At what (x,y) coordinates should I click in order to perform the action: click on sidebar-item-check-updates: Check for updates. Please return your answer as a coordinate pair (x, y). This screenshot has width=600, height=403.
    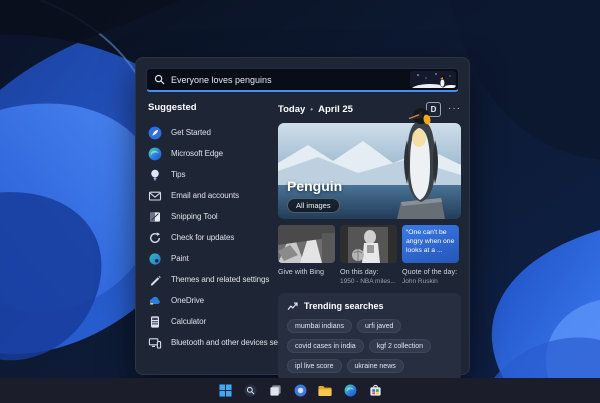
    Looking at the image, I should click on (211, 237).